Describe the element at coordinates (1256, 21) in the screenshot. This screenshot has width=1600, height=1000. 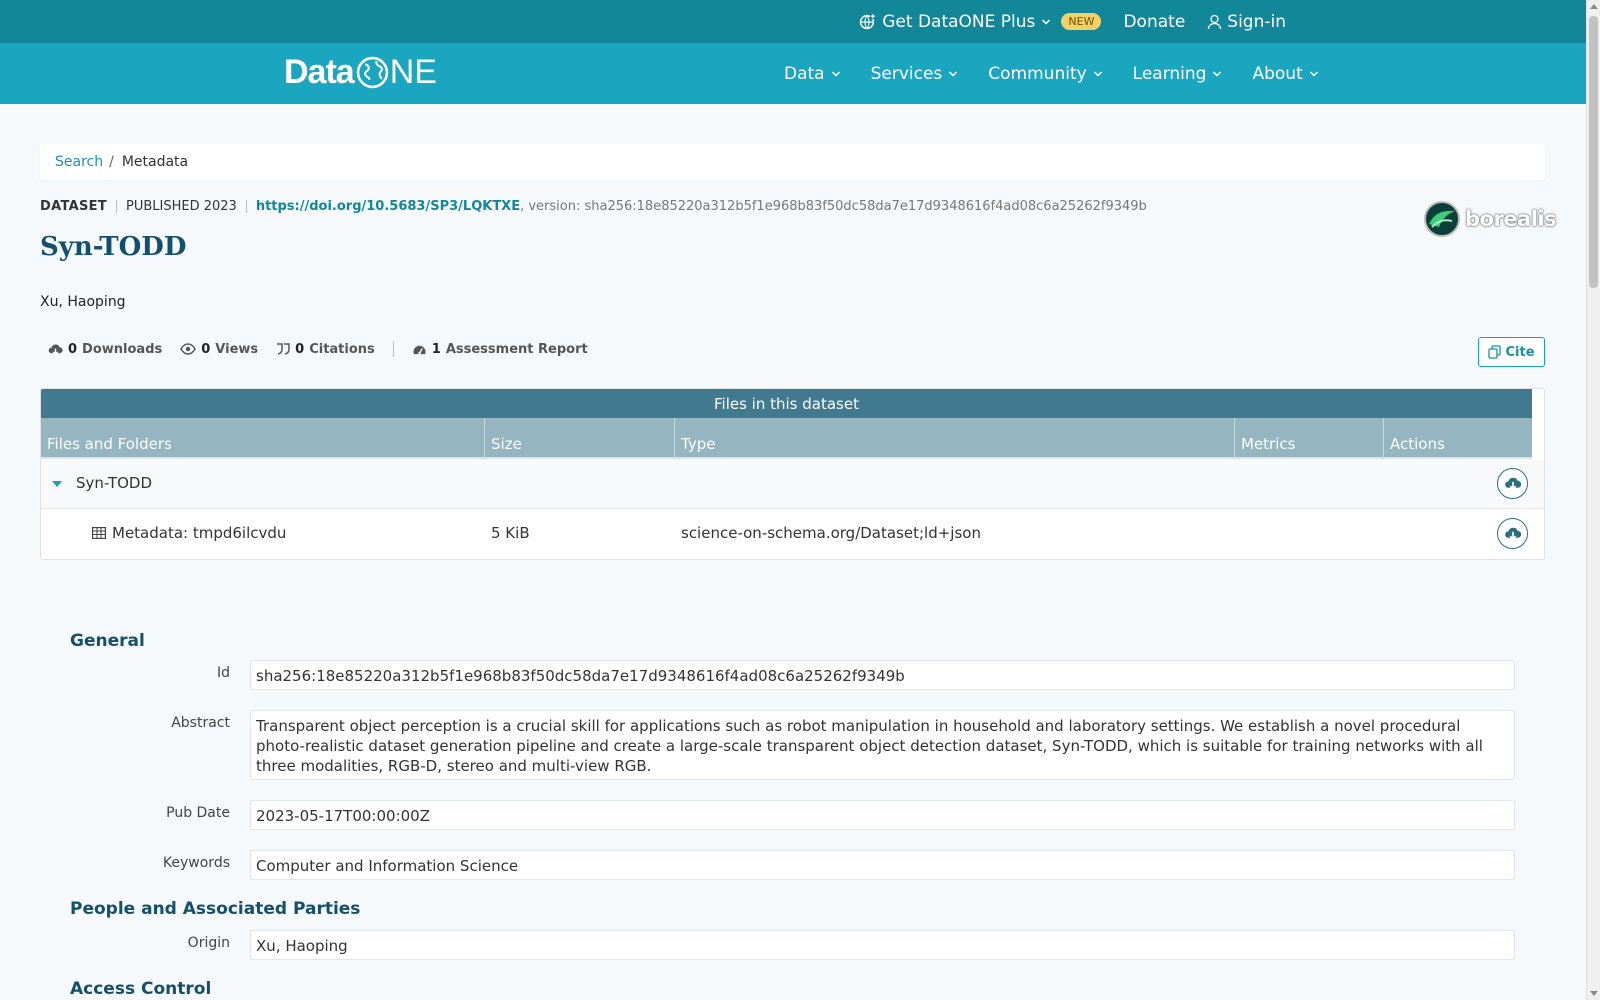
I see `sign-in-label: Sign-in` at that location.